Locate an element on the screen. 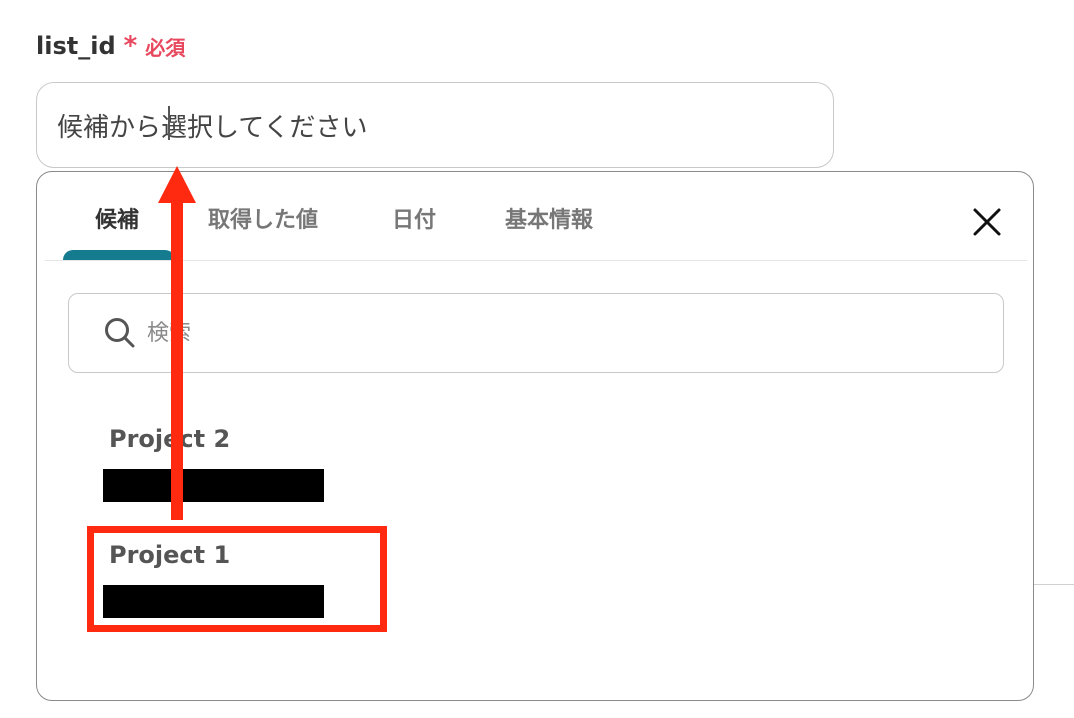  option-title: Project 2 is located at coordinates (170, 439).